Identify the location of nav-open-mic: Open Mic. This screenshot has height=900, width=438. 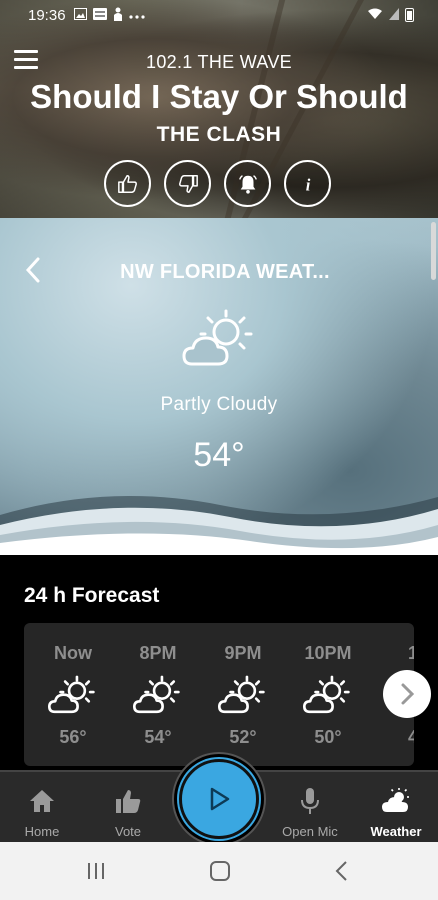
(310, 807).